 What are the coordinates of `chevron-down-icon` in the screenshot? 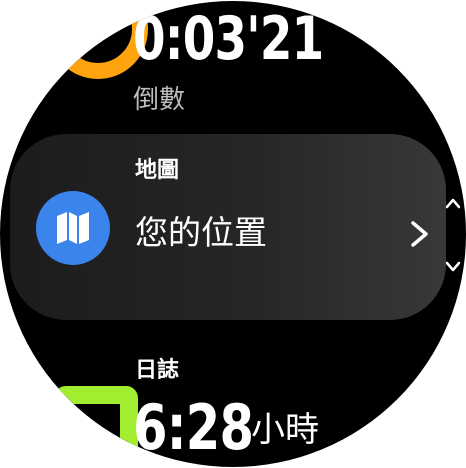 It's located at (453, 267).